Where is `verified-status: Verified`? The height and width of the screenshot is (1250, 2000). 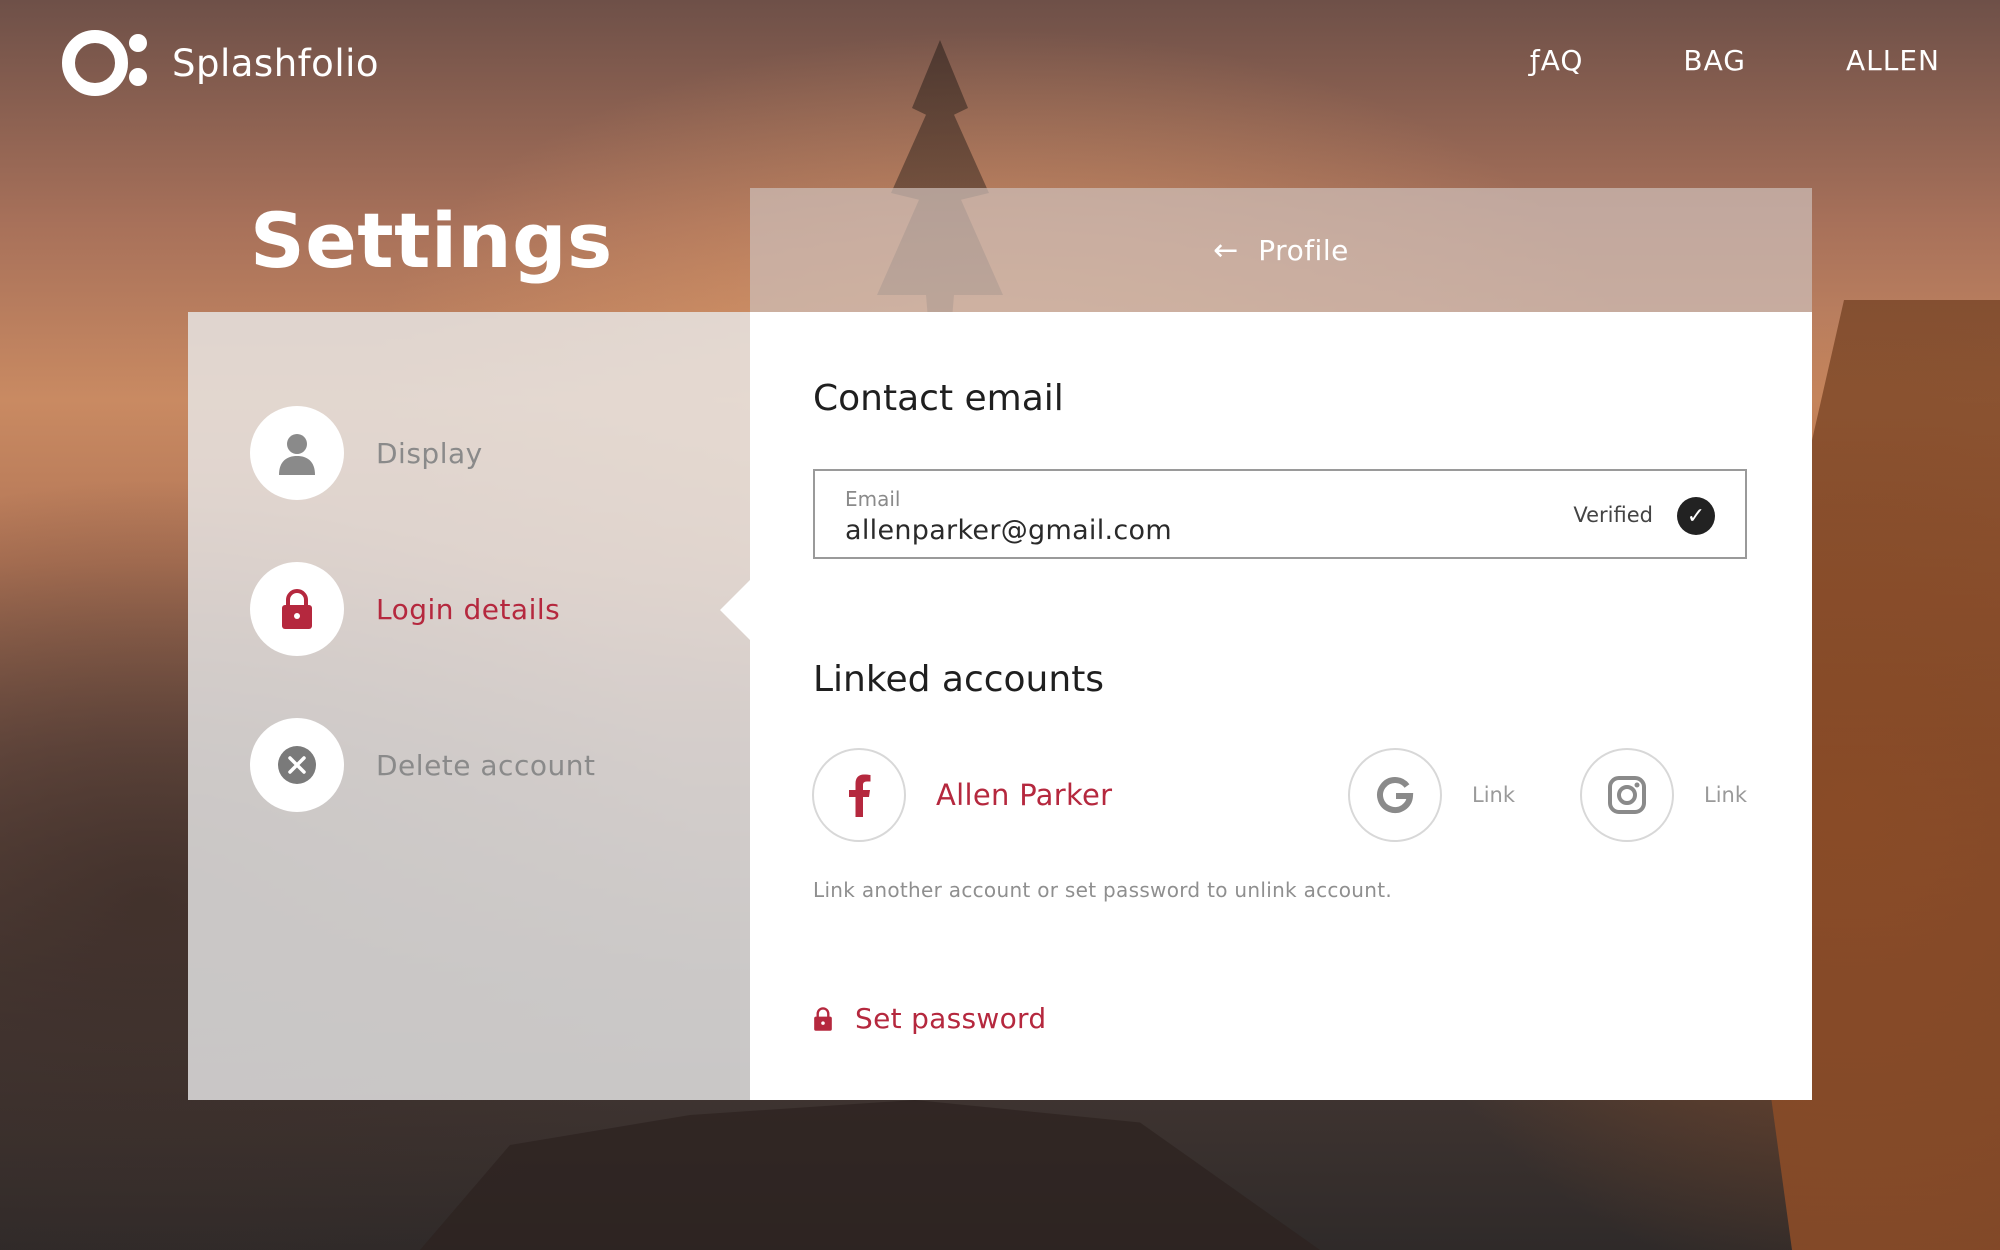 verified-status: Verified is located at coordinates (1613, 515).